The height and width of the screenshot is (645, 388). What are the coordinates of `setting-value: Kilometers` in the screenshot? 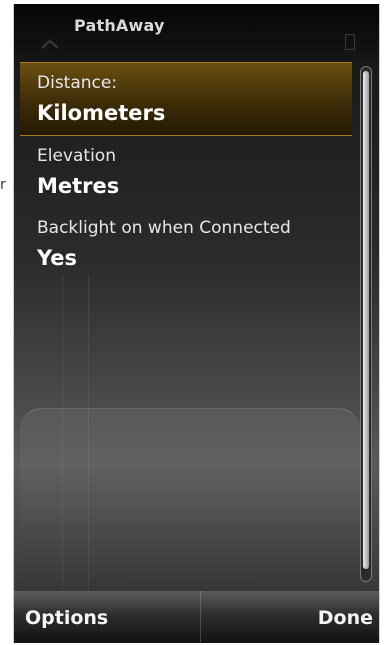 It's located at (101, 113).